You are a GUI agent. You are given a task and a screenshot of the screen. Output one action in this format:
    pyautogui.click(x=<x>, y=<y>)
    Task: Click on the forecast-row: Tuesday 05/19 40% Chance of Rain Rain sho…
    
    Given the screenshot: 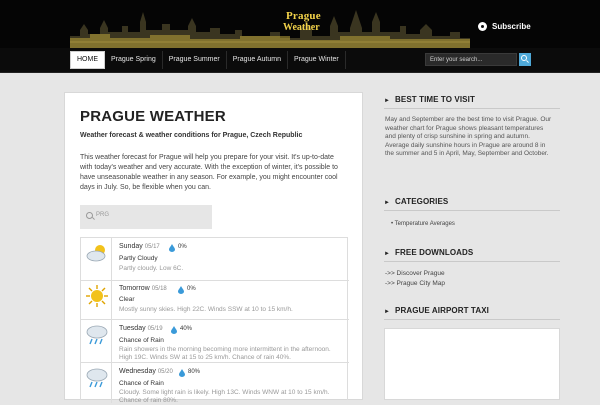 What is the action you would take?
    pyautogui.click(x=215, y=341)
    